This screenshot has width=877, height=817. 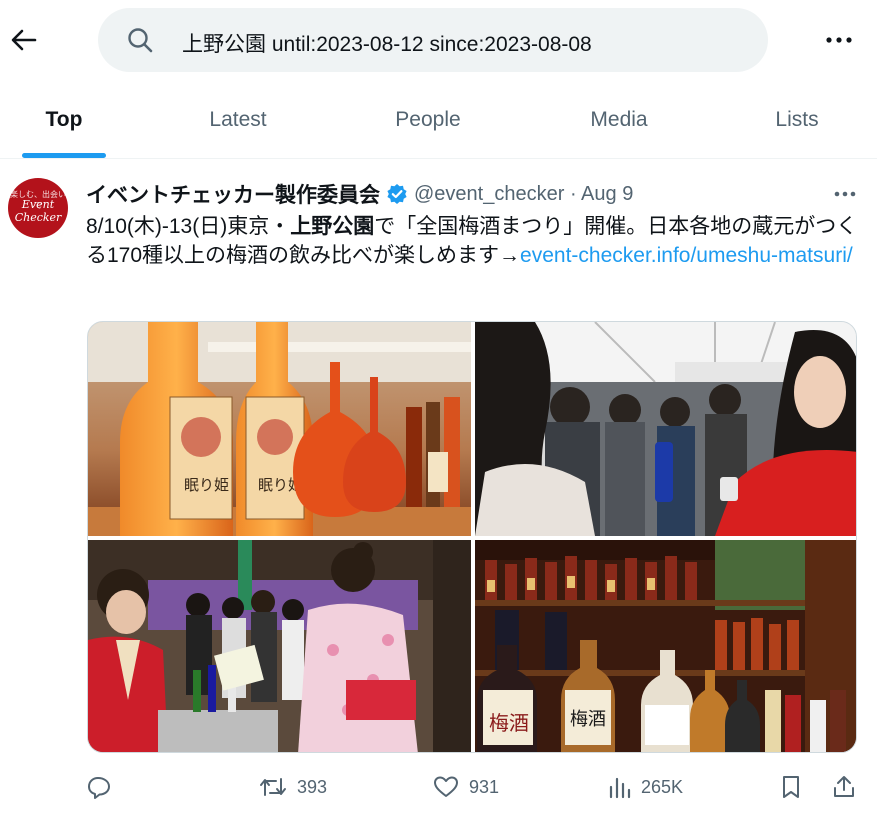 I want to click on tweet-actions: 393 931 265K, so click(x=438, y=787).